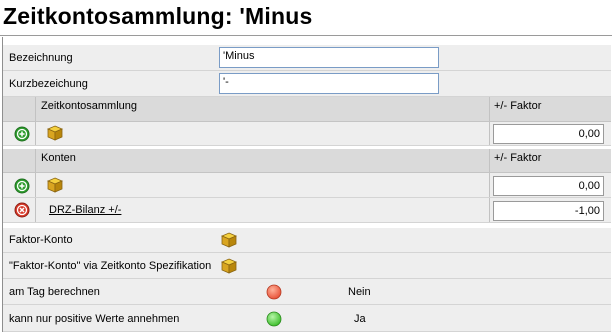  Describe the element at coordinates (89, 106) in the screenshot. I see `zeitkonto-header-name: Zeitkontosammlung` at that location.